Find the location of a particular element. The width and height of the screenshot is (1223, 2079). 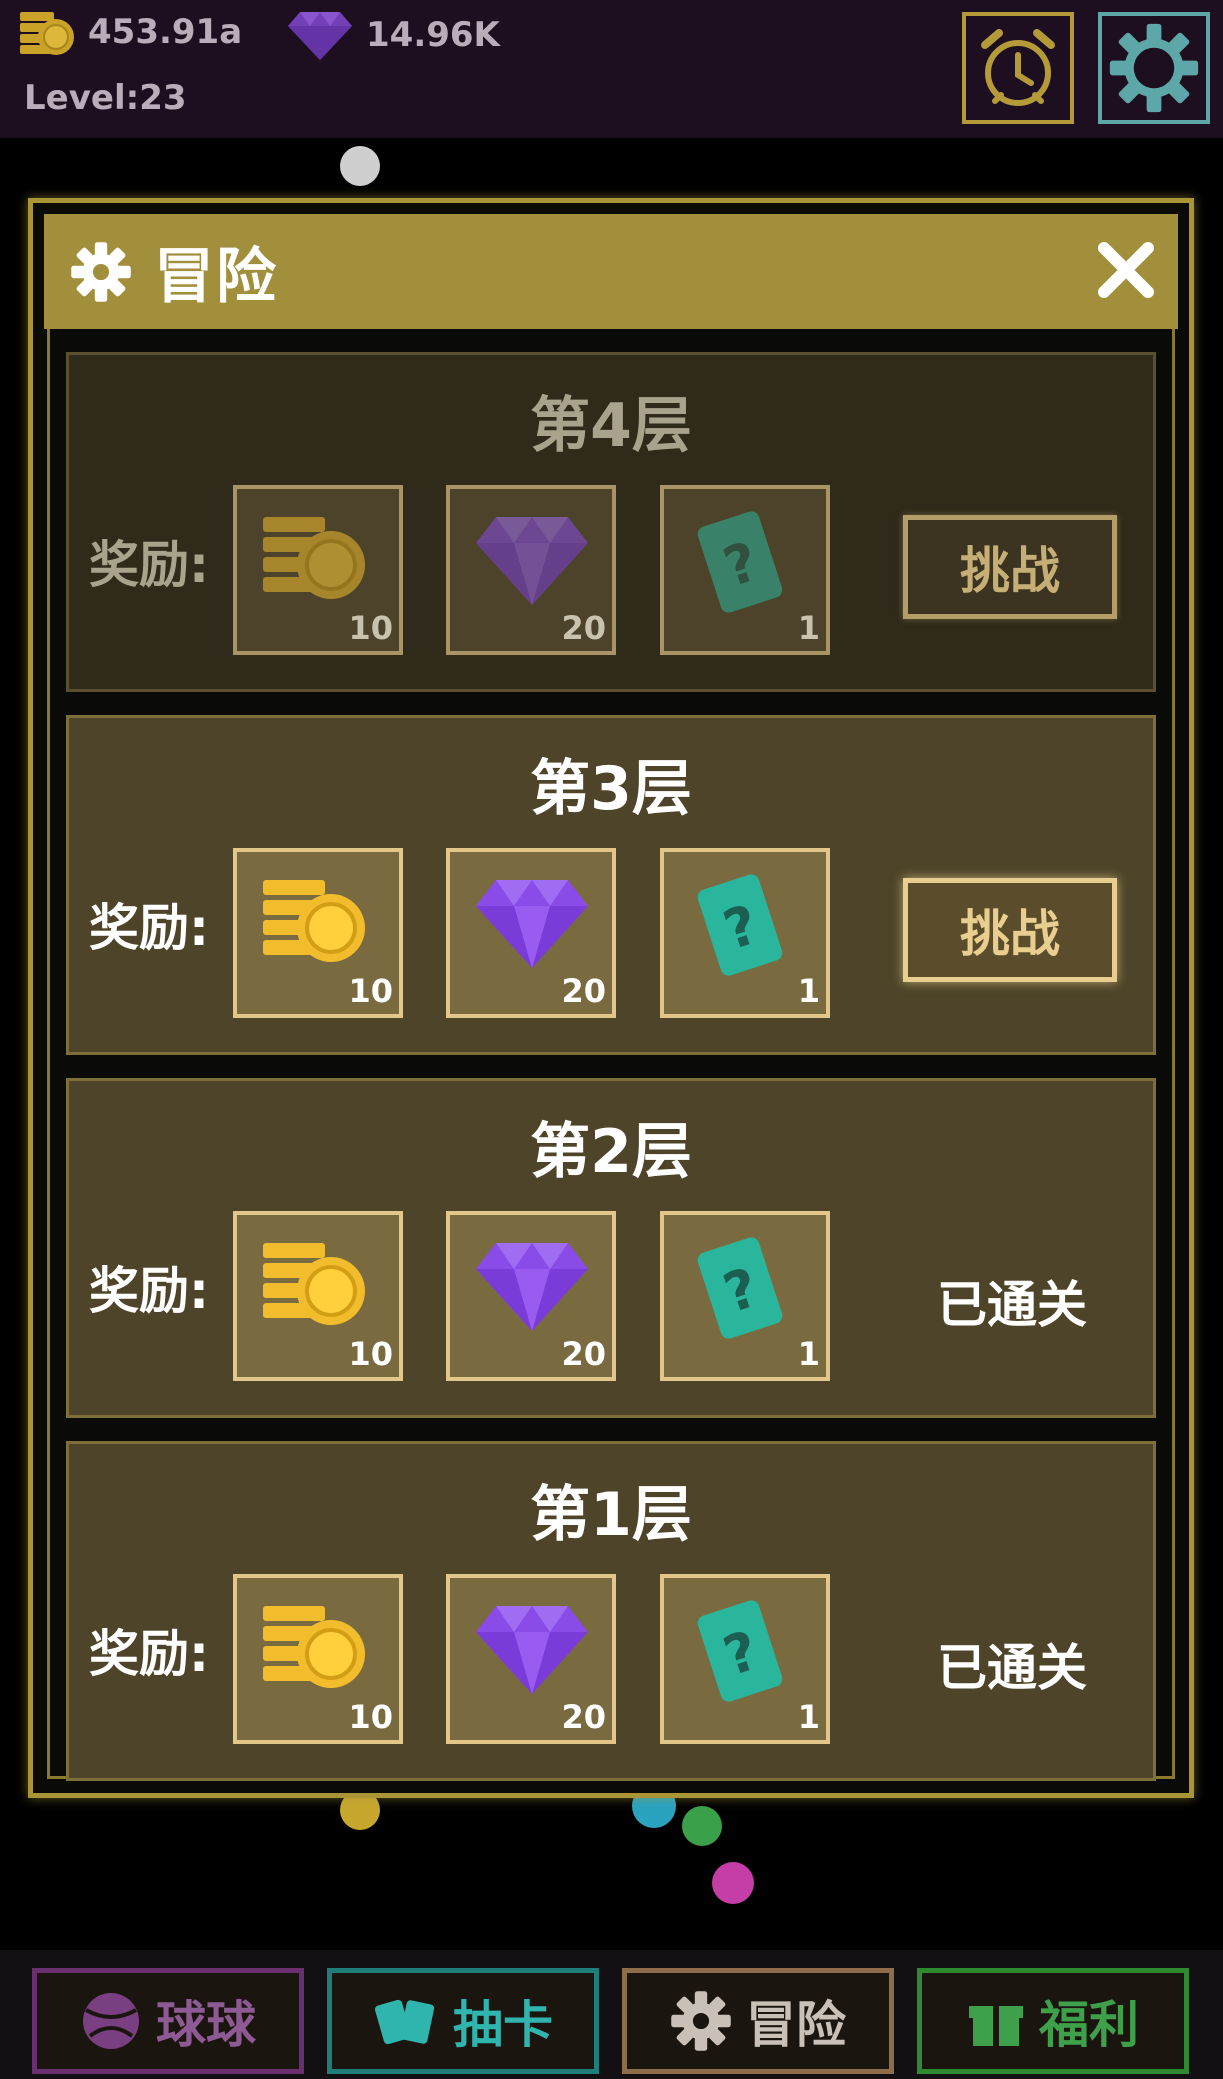

close-icon is located at coordinates (1126, 270).